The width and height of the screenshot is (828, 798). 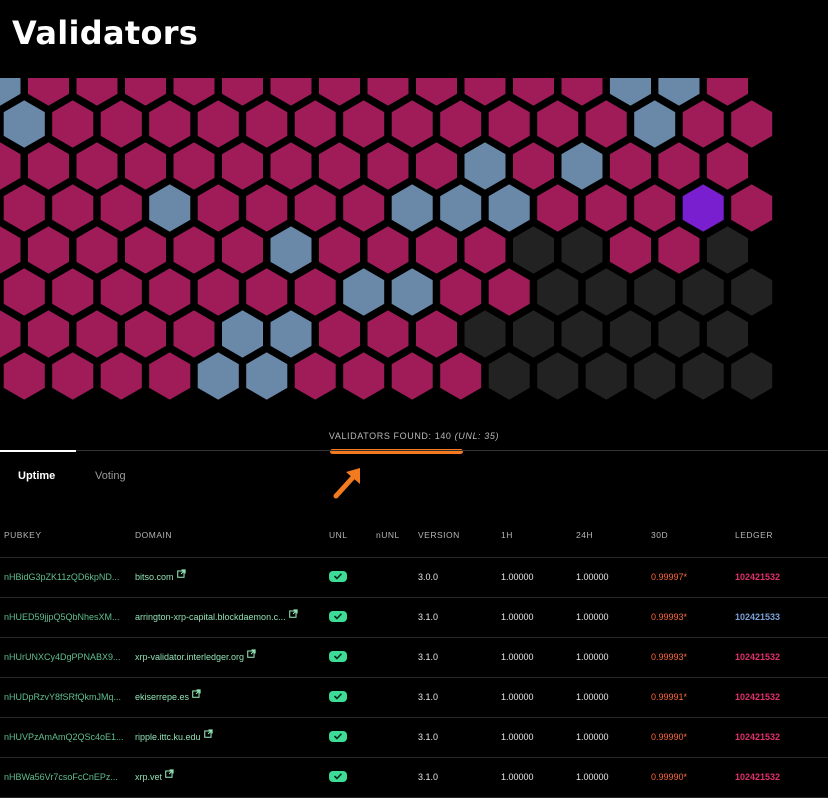 I want to click on column-header-unl: UNL, so click(x=347, y=537).